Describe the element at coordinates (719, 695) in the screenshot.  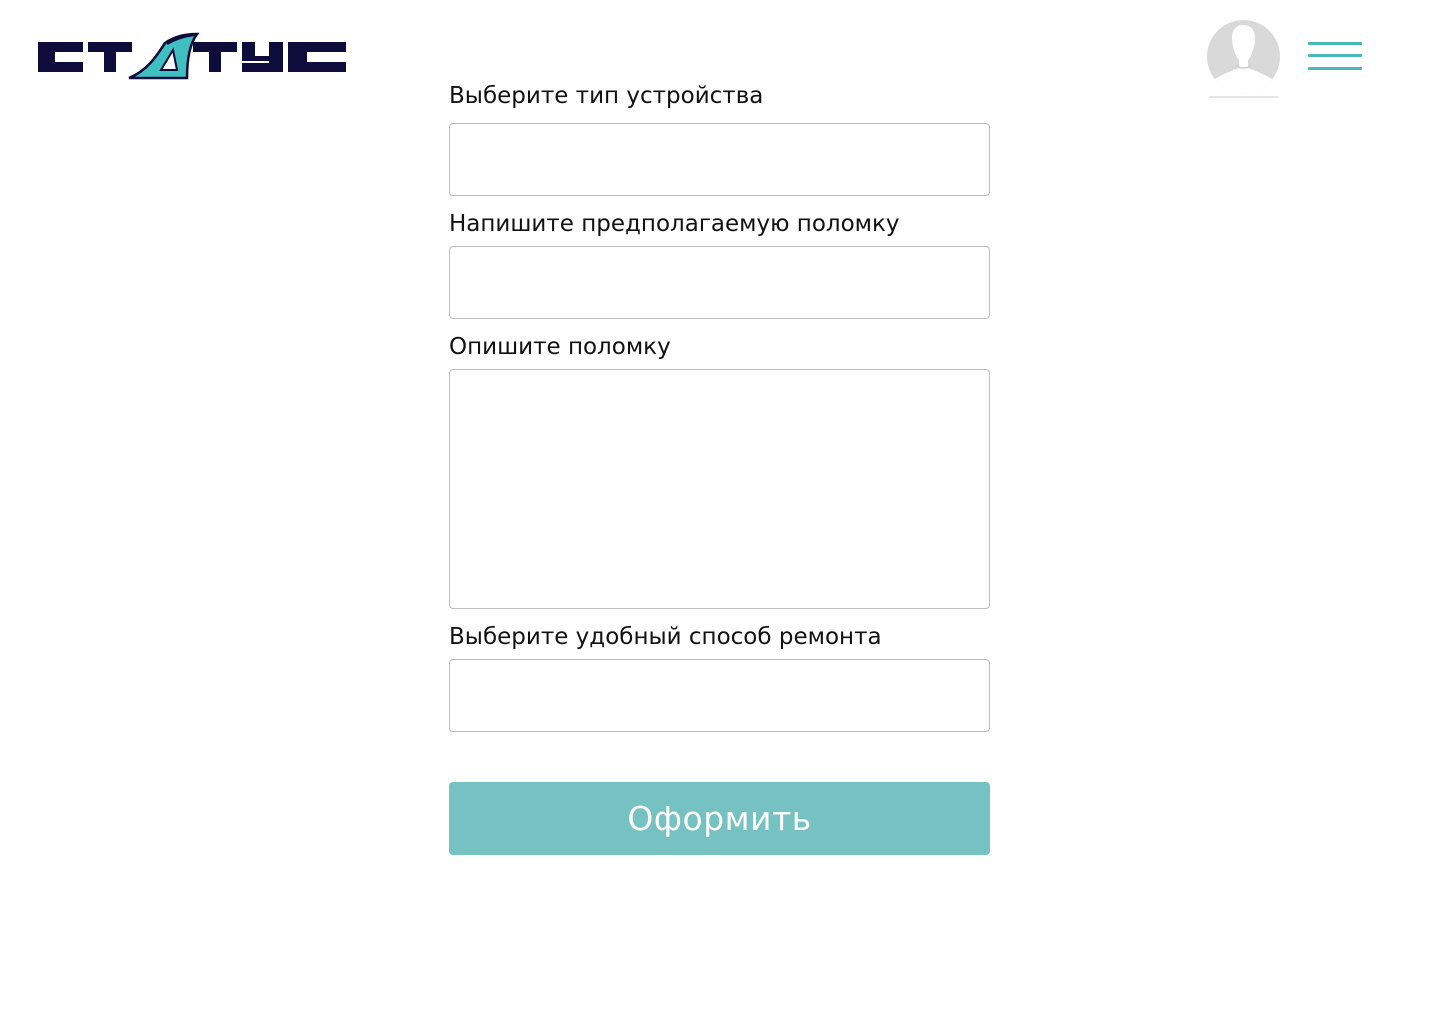
I see `repair-method-field` at that location.